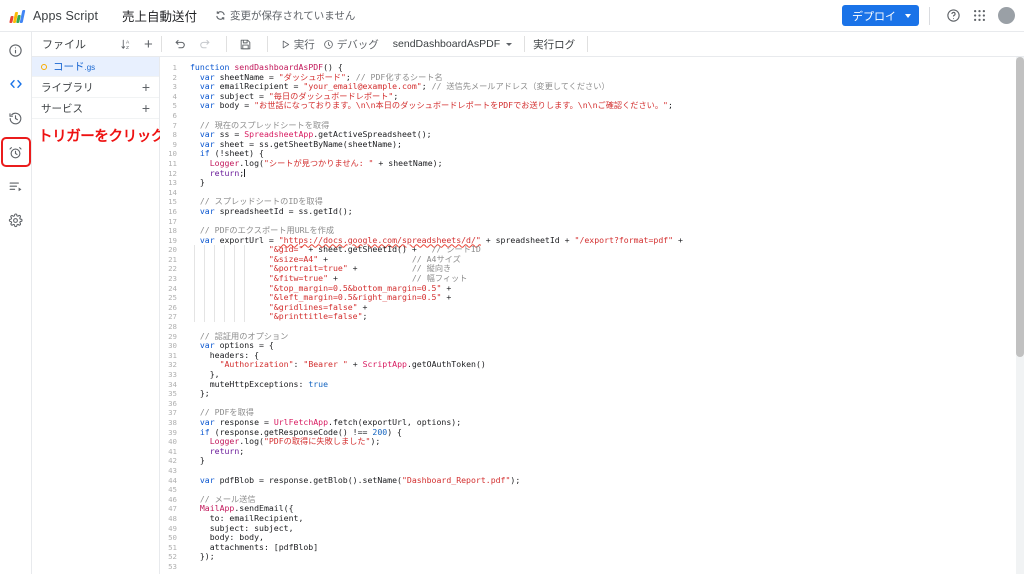  What do you see at coordinates (953, 16) in the screenshot?
I see `help-circle-icon` at bounding box center [953, 16].